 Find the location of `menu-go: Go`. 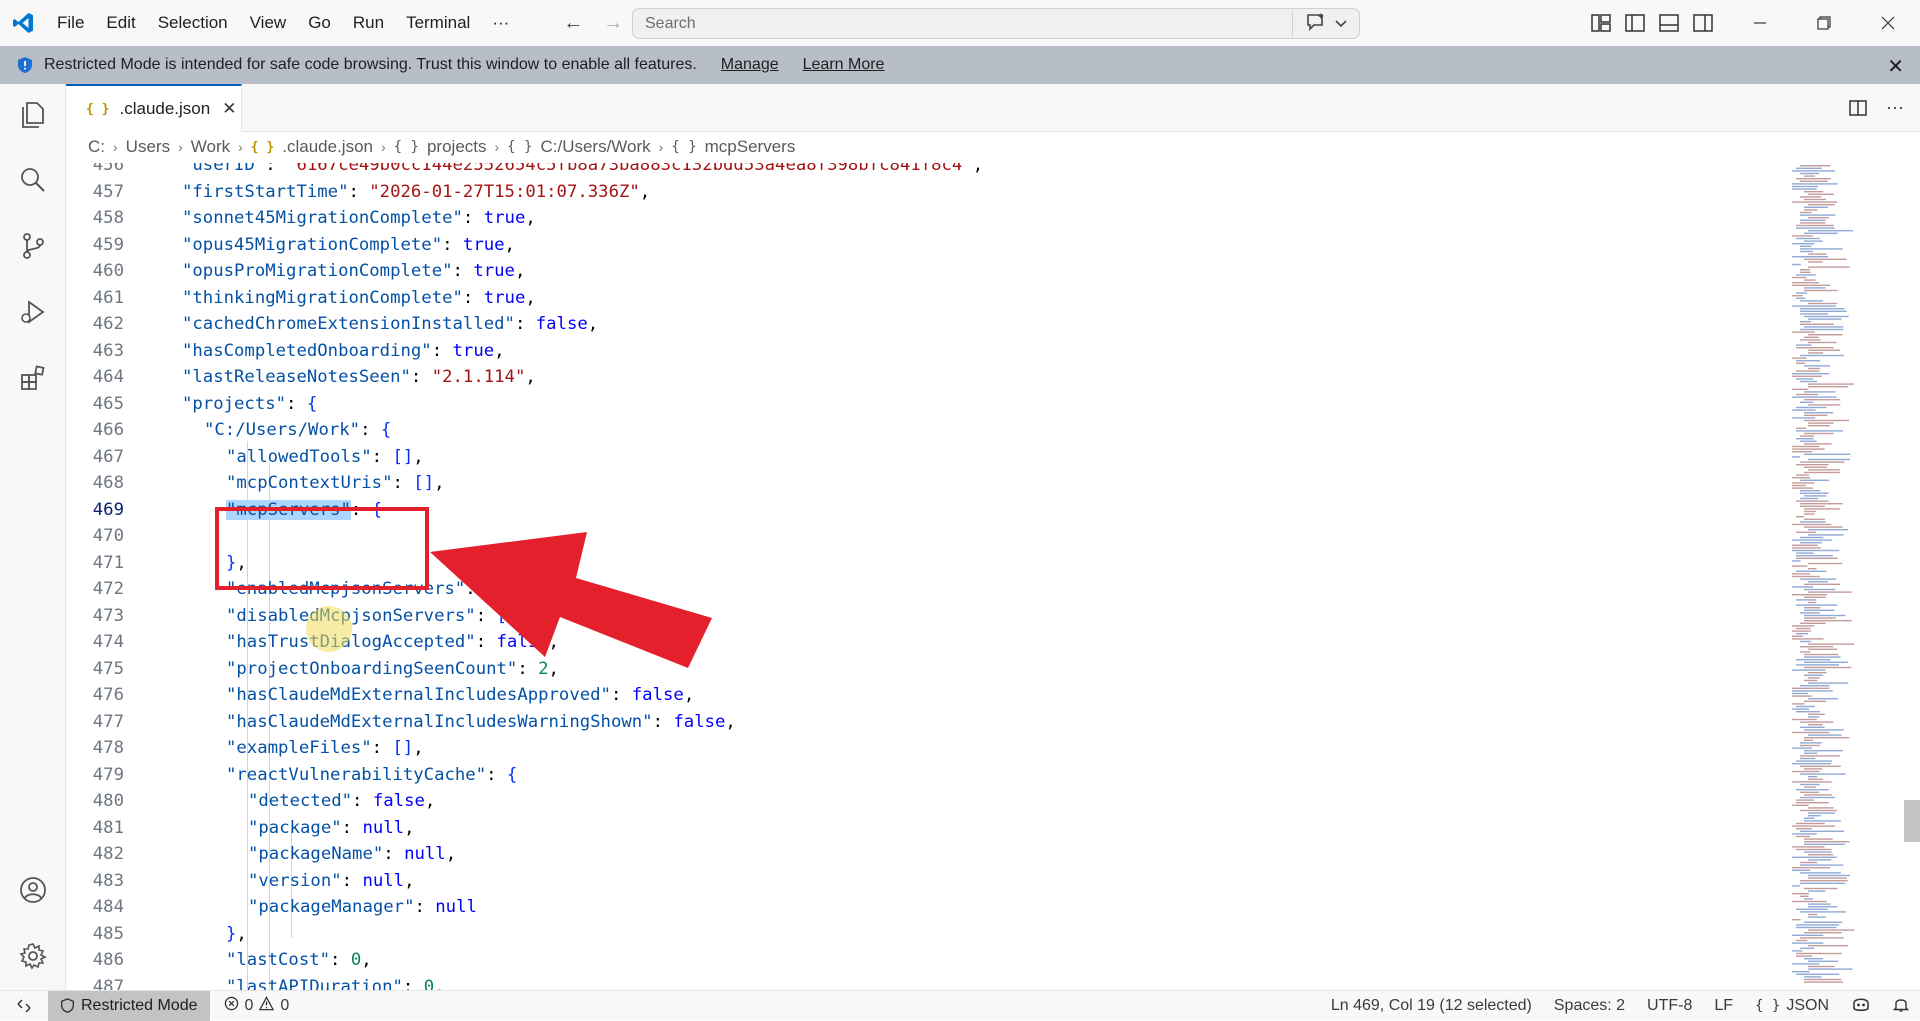

menu-go: Go is located at coordinates (319, 23).